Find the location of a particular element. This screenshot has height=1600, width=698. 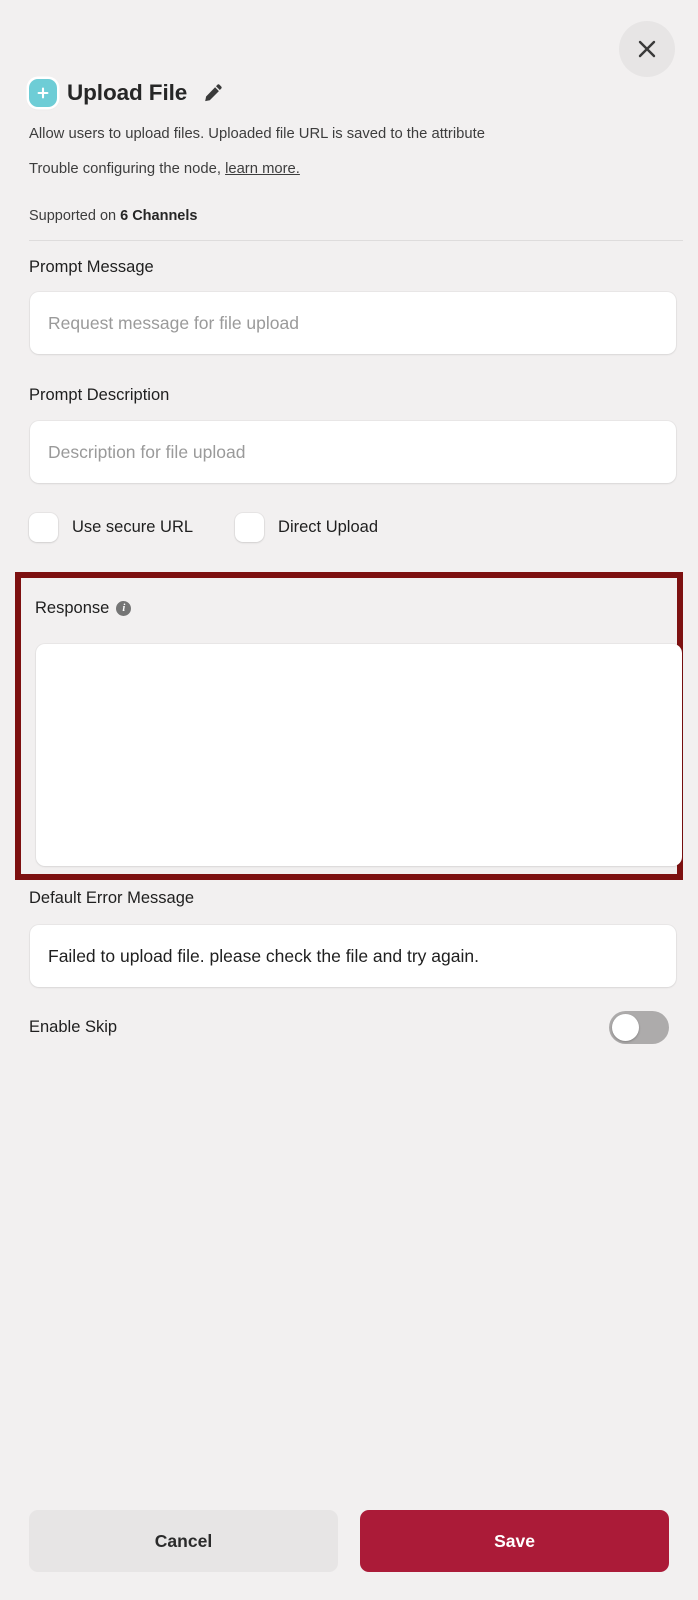

info-icon: i is located at coordinates (124, 608).